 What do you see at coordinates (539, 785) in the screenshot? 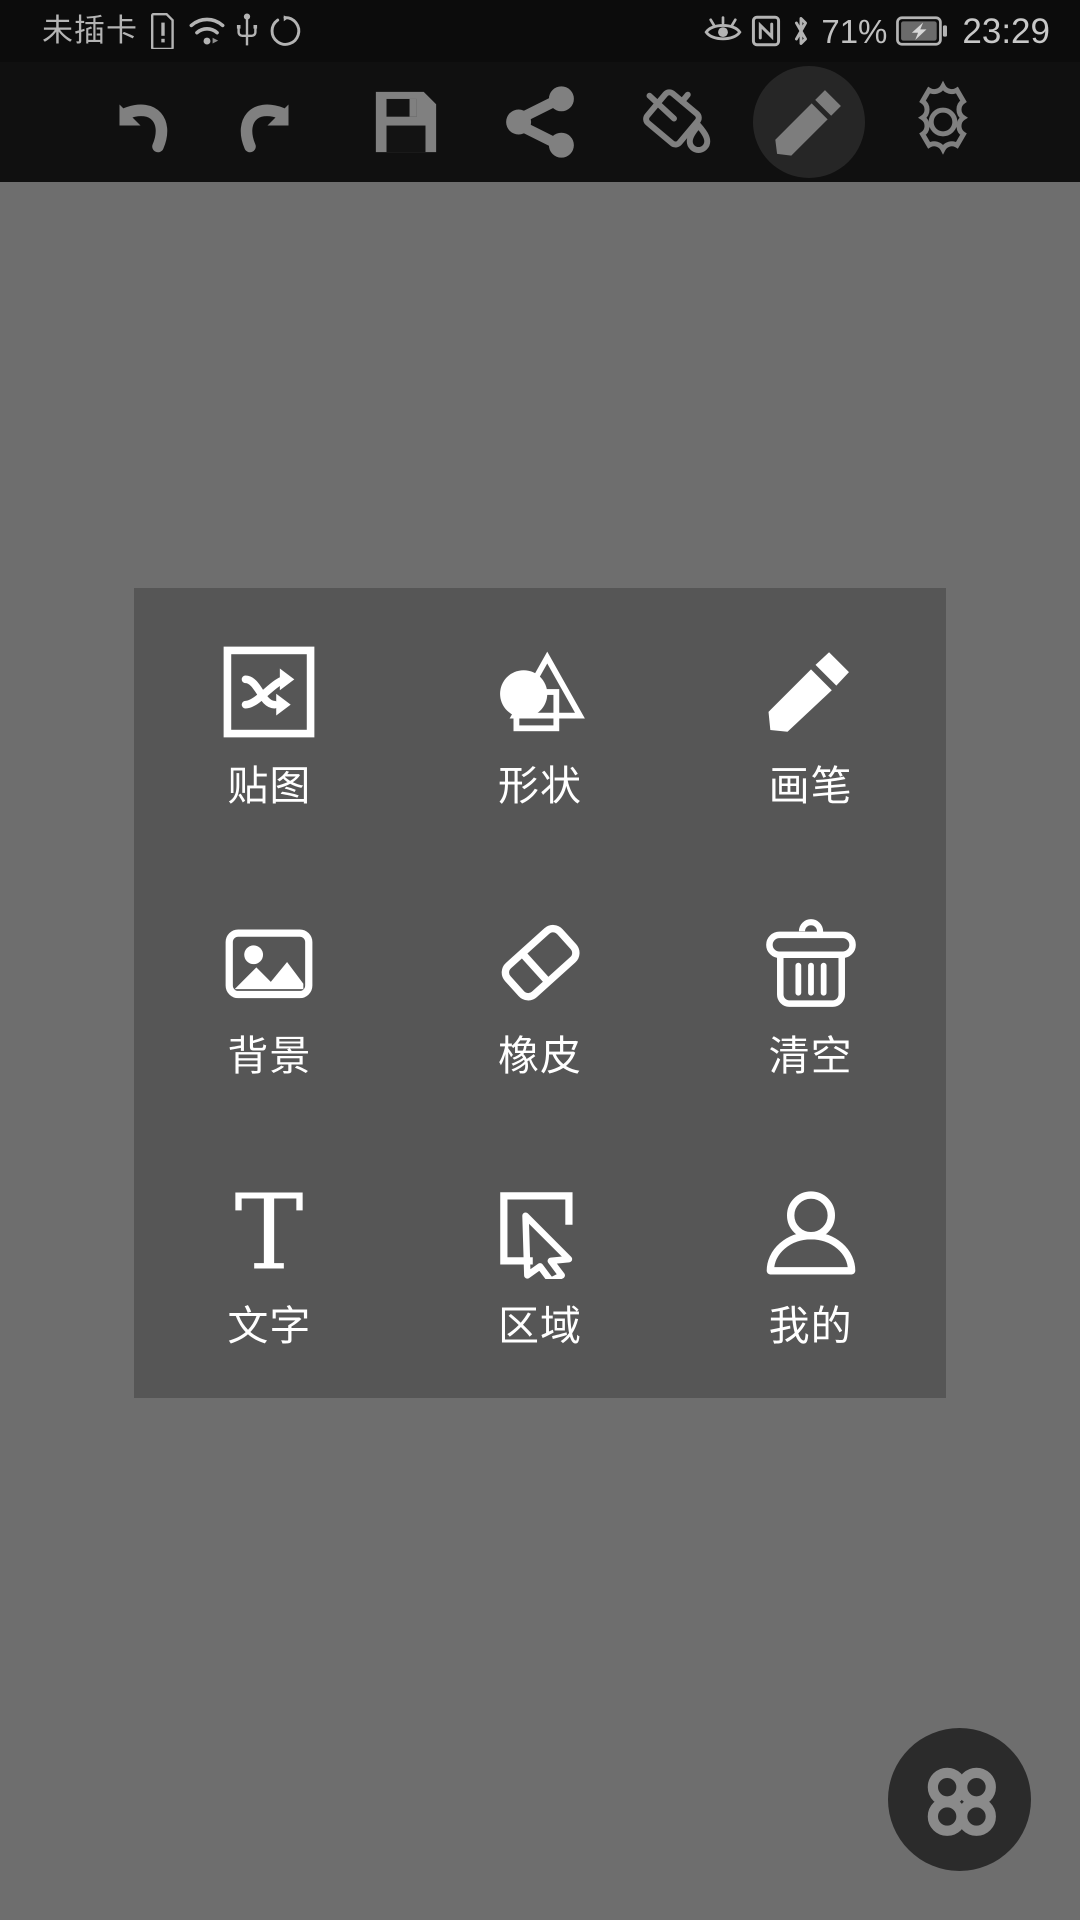
I see `tool-label: 形状` at bounding box center [539, 785].